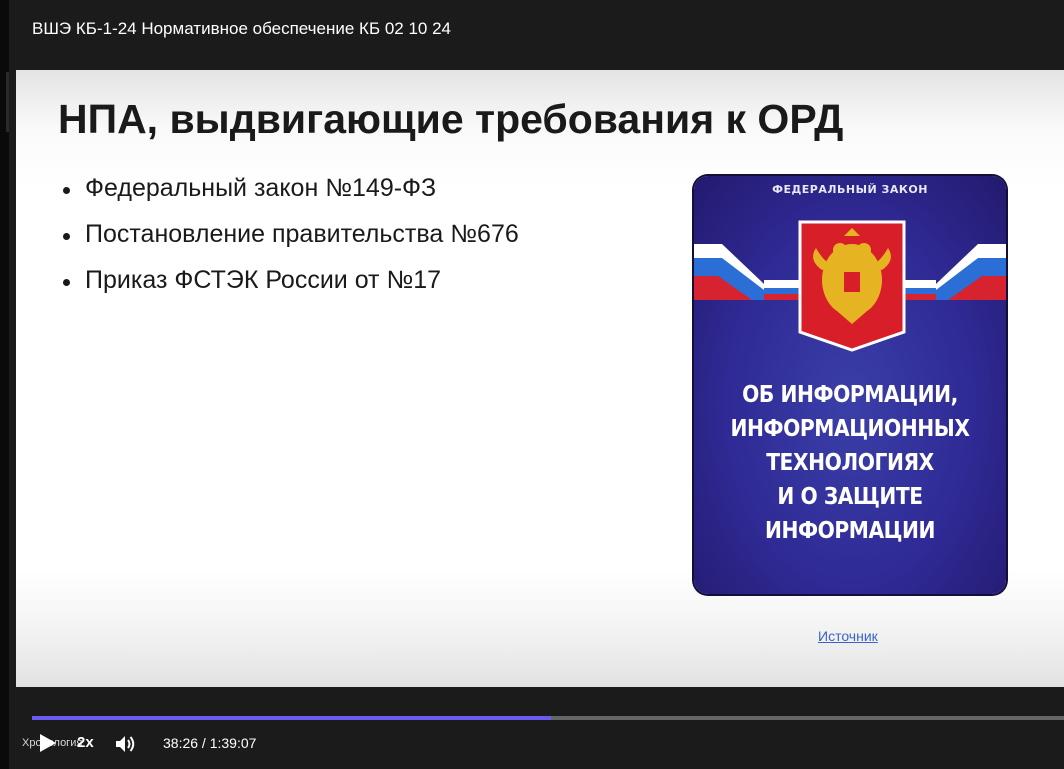  I want to click on progress-bar, so click(548, 718).